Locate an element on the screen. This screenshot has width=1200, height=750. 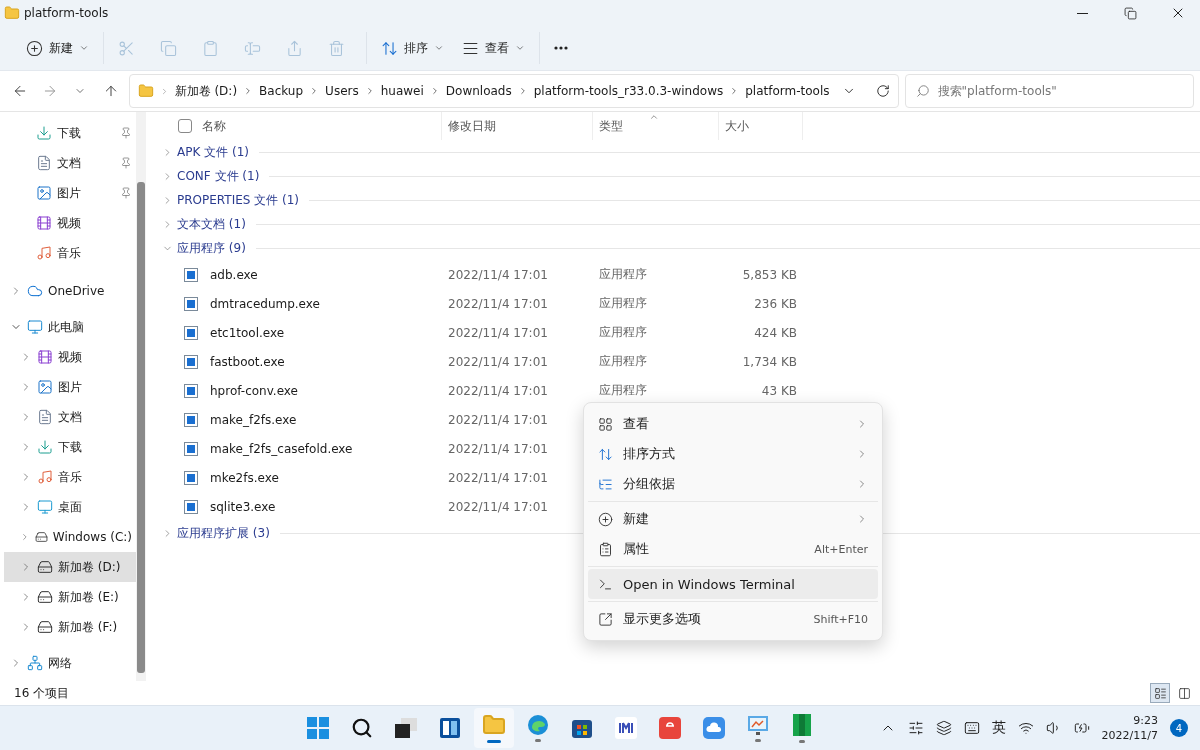
tiles-icon is located at coordinates (1184, 693).